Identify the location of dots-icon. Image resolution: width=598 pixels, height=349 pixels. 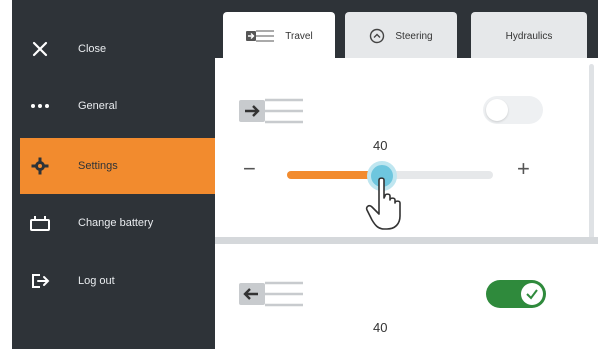
(40, 106).